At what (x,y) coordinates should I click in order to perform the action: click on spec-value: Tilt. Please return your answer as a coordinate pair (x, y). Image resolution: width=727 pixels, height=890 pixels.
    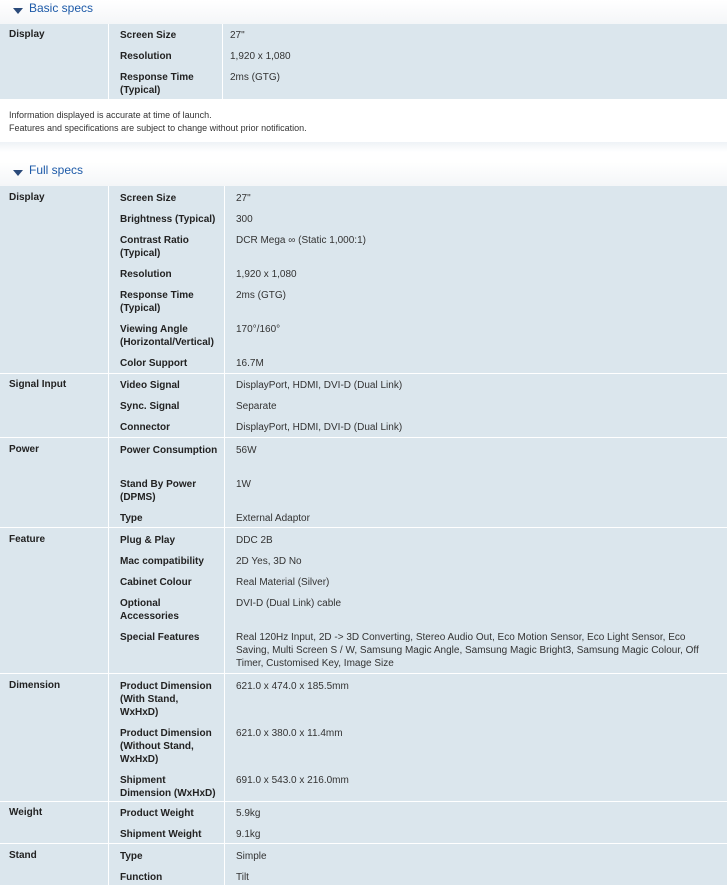
    Looking at the image, I should click on (242, 877).